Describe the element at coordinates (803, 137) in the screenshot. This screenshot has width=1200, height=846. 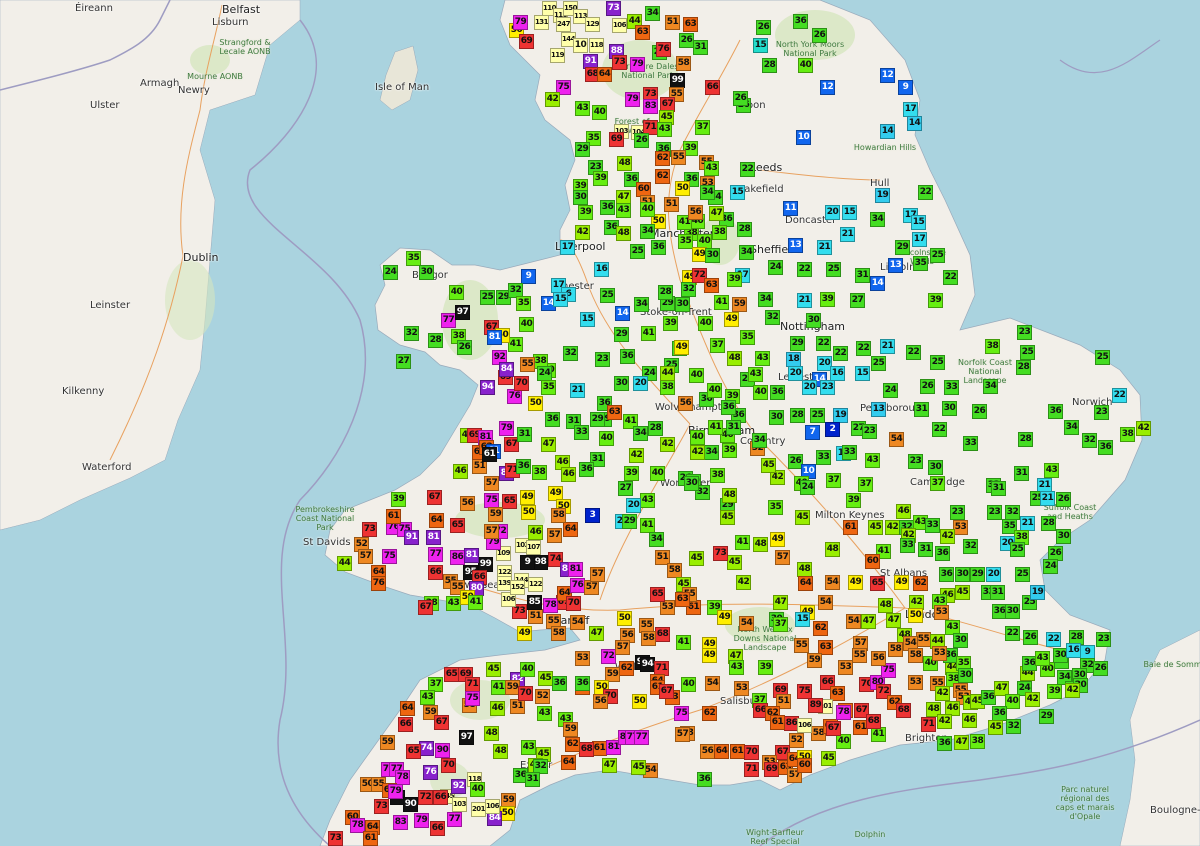
I see `sensor-marker: 10` at that location.